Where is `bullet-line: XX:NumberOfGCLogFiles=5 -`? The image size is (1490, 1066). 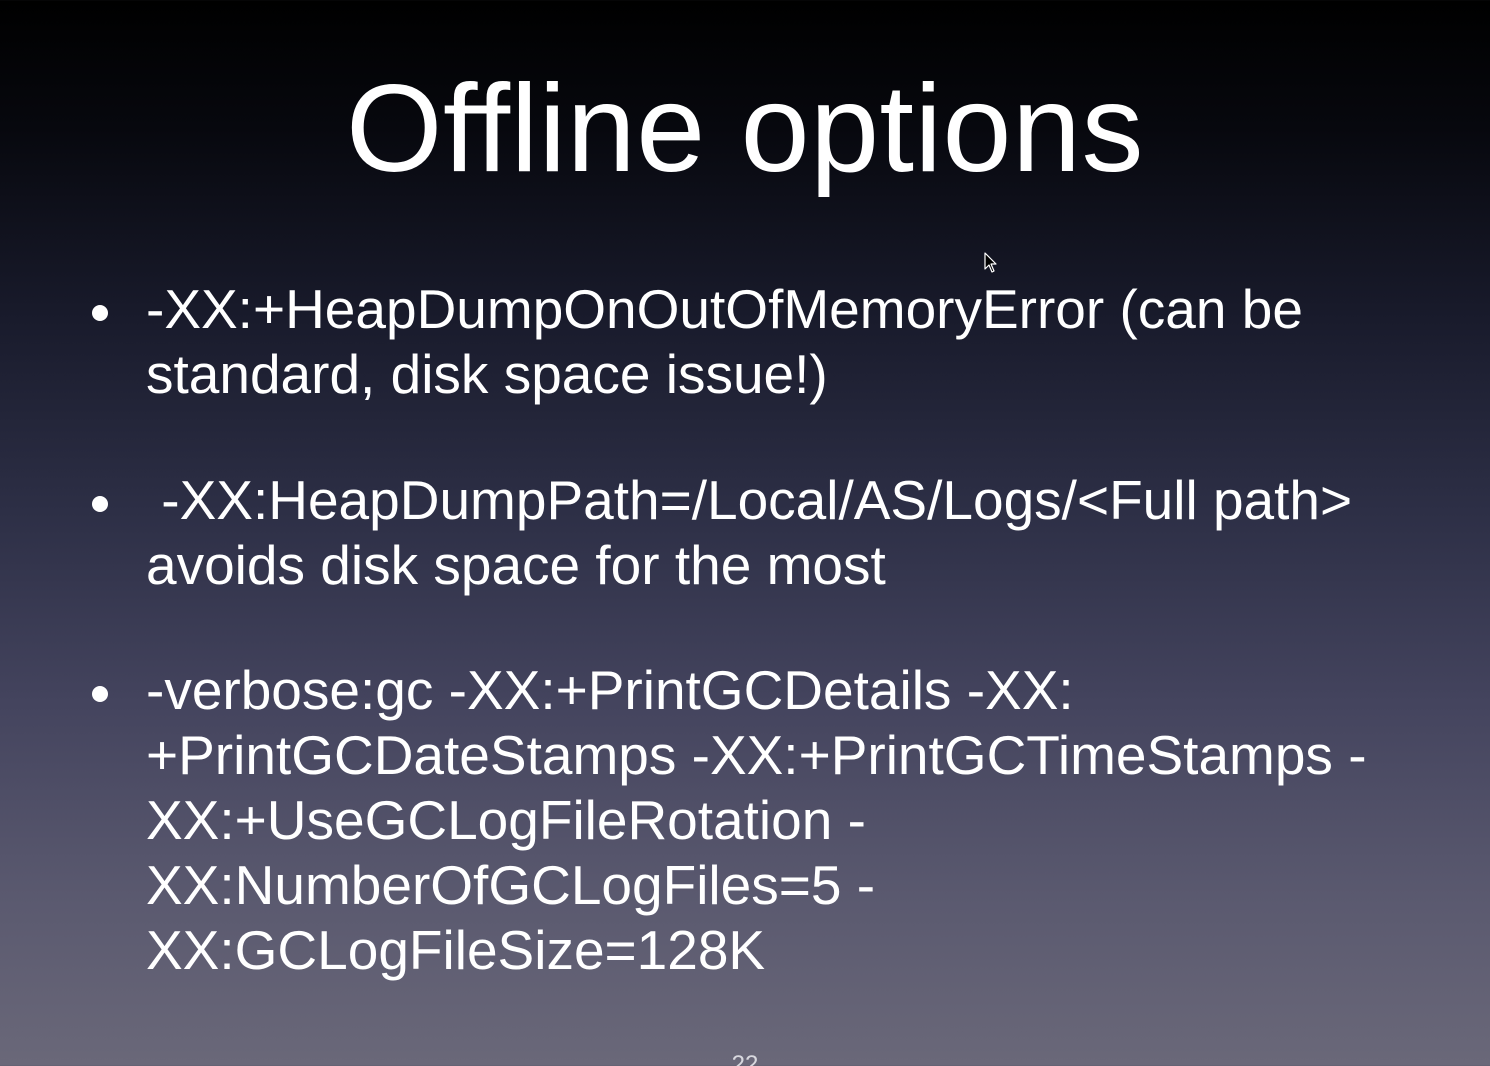
bullet-line: XX:NumberOfGCLogFiles=5 - is located at coordinates (511, 885).